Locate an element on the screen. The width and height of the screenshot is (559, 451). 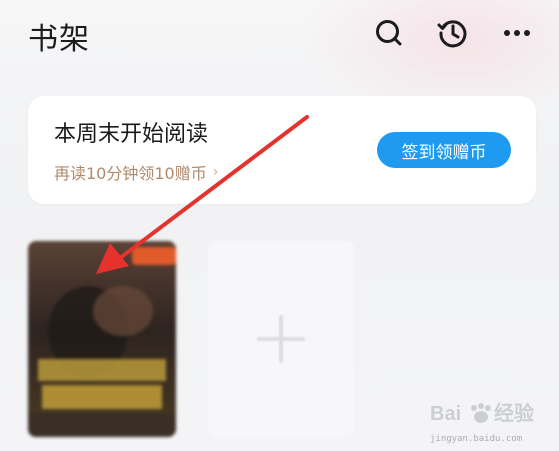
plus-icon is located at coordinates (281, 339).